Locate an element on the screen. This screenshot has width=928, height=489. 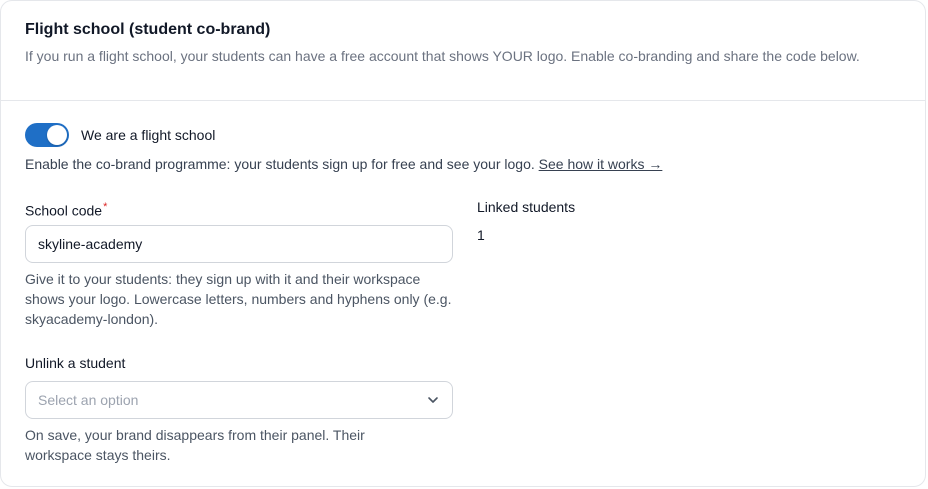
linked-students-label: Linked students is located at coordinates (526, 207).